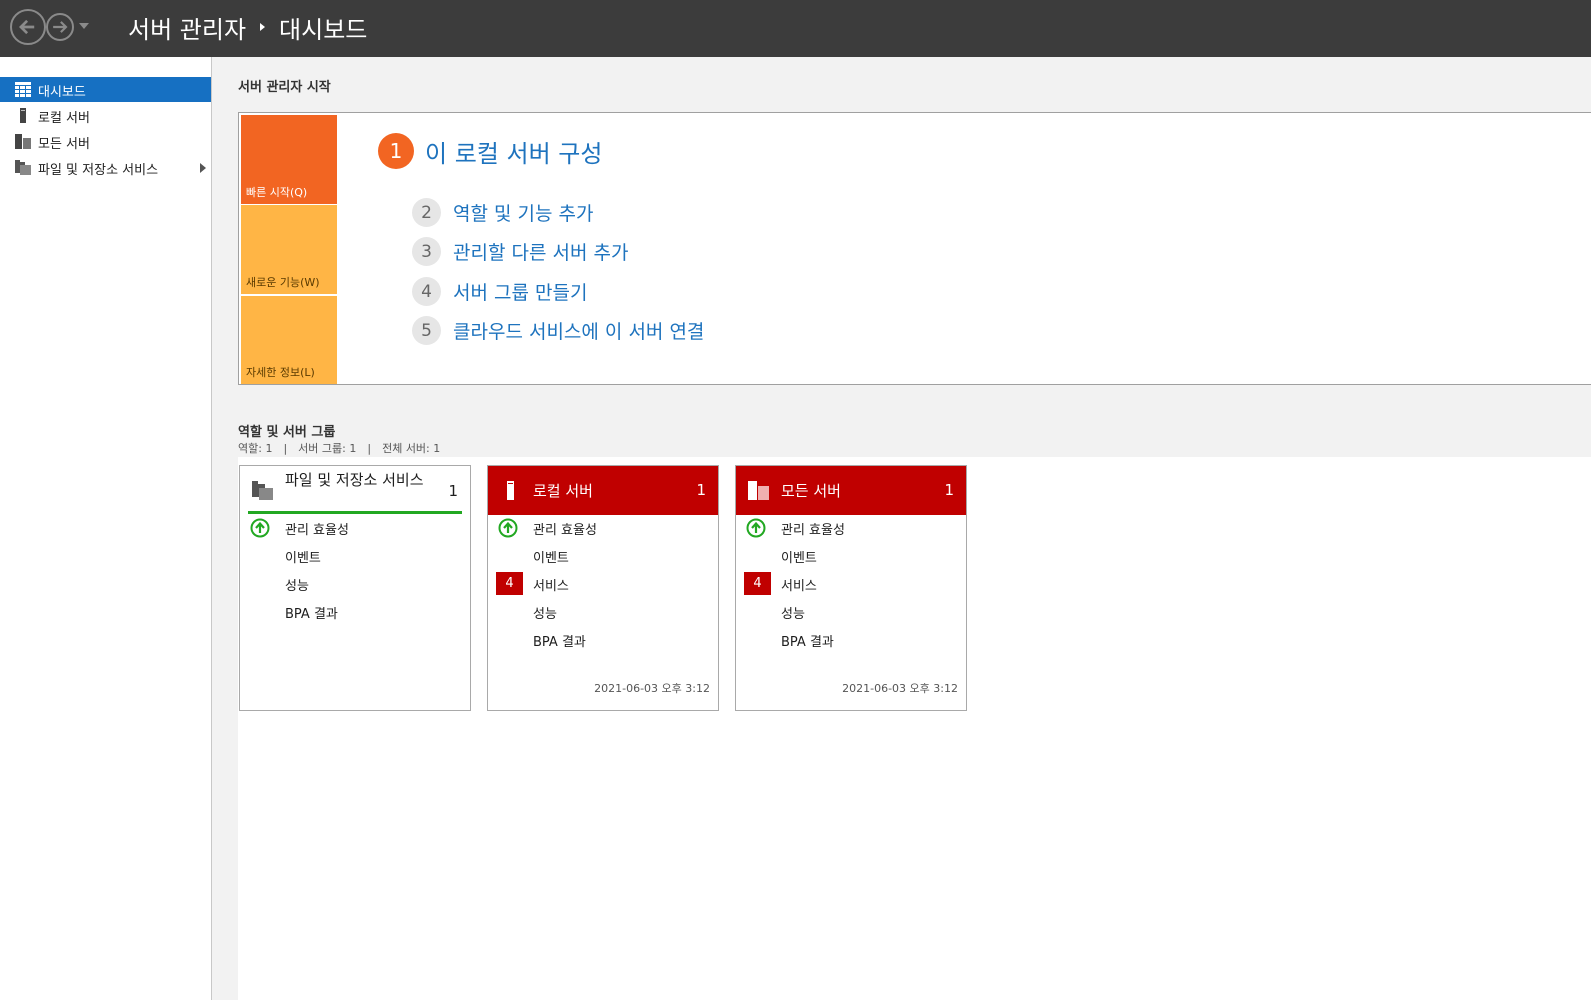 The height and width of the screenshot is (1000, 1591). I want to click on quickstart-heading: 서버 관리자 시작, so click(284, 87).